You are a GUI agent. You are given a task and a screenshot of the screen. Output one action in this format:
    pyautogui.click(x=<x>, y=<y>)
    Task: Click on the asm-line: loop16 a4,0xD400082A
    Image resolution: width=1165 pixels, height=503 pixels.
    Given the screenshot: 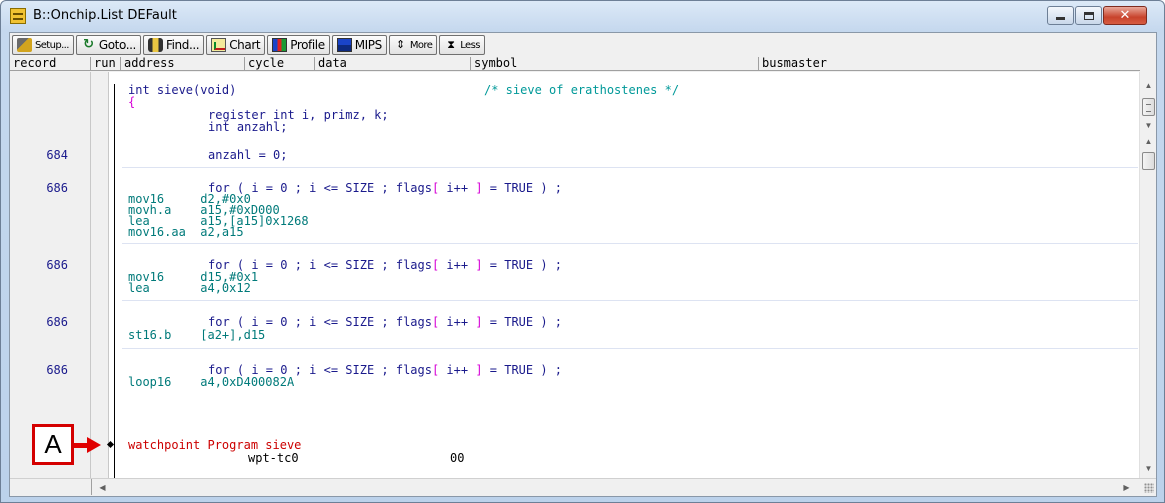 What is the action you would take?
    pyautogui.click(x=211, y=382)
    